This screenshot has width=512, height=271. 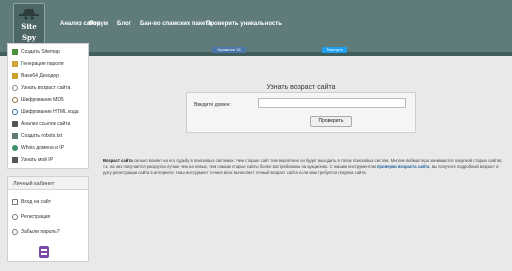 What do you see at coordinates (15, 232) in the screenshot?
I see `question-icon` at bounding box center [15, 232].